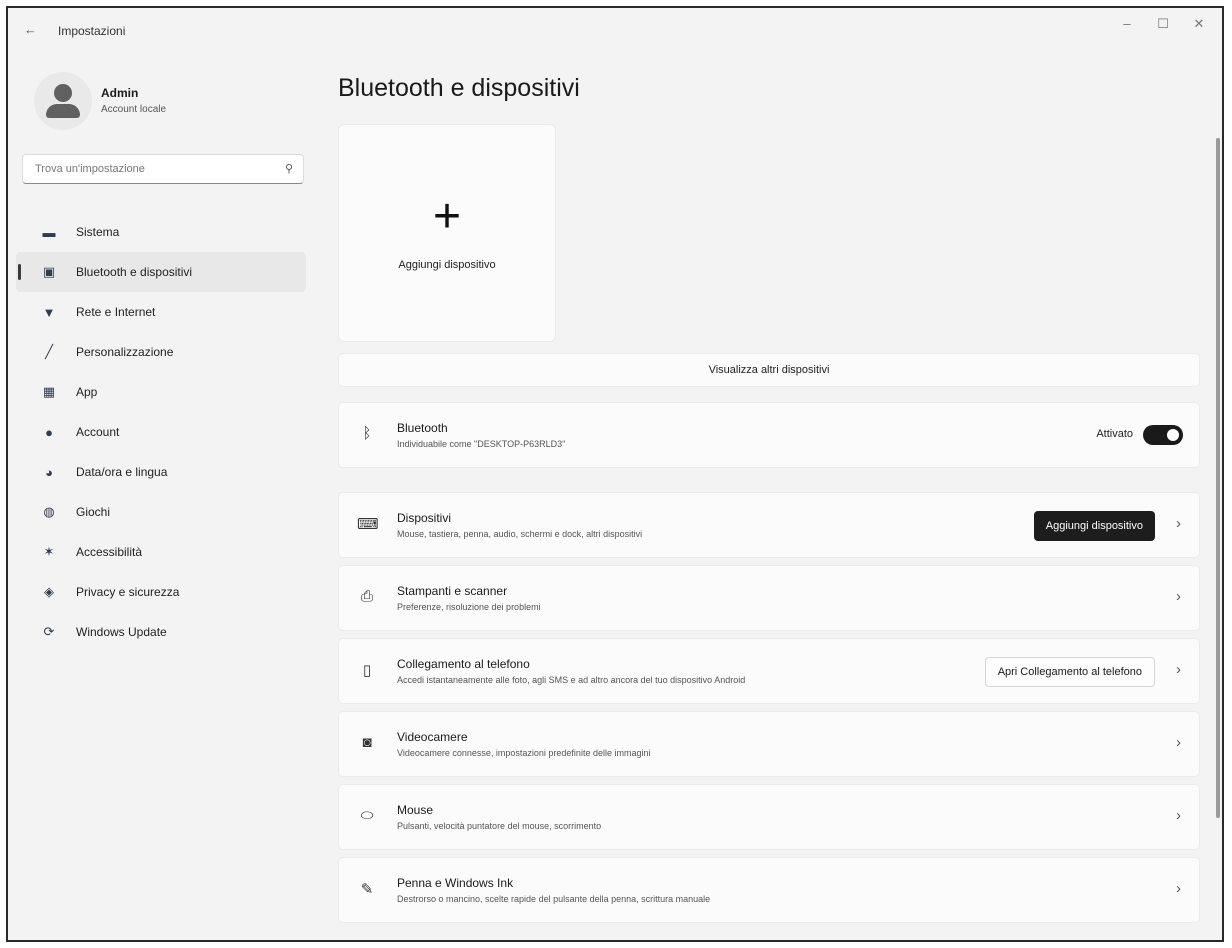 This screenshot has height=948, width=1232. Describe the element at coordinates (1218, 478) in the screenshot. I see `scrollbar` at that location.